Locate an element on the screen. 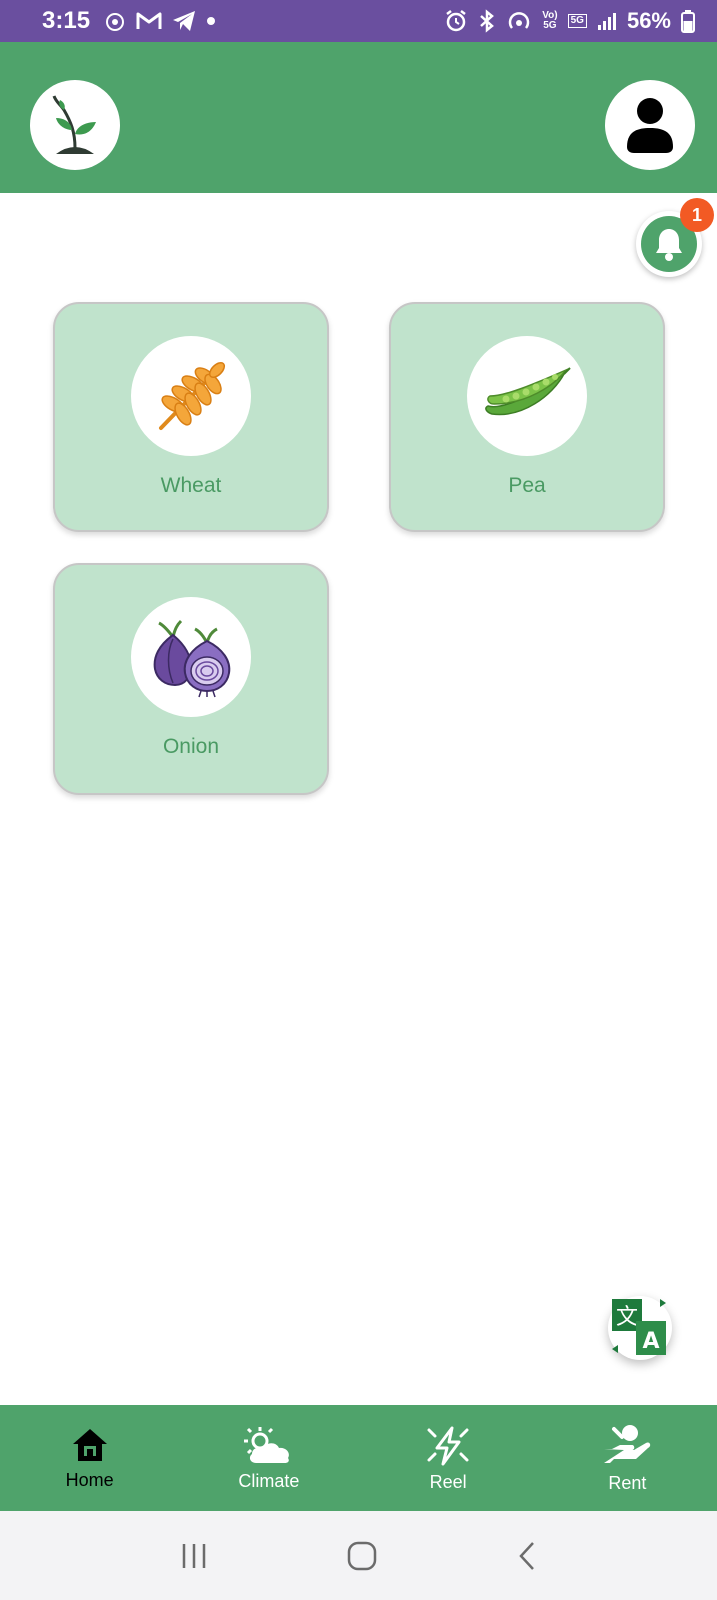 The width and height of the screenshot is (717, 1600). crop-label: Onion is located at coordinates (191, 746).